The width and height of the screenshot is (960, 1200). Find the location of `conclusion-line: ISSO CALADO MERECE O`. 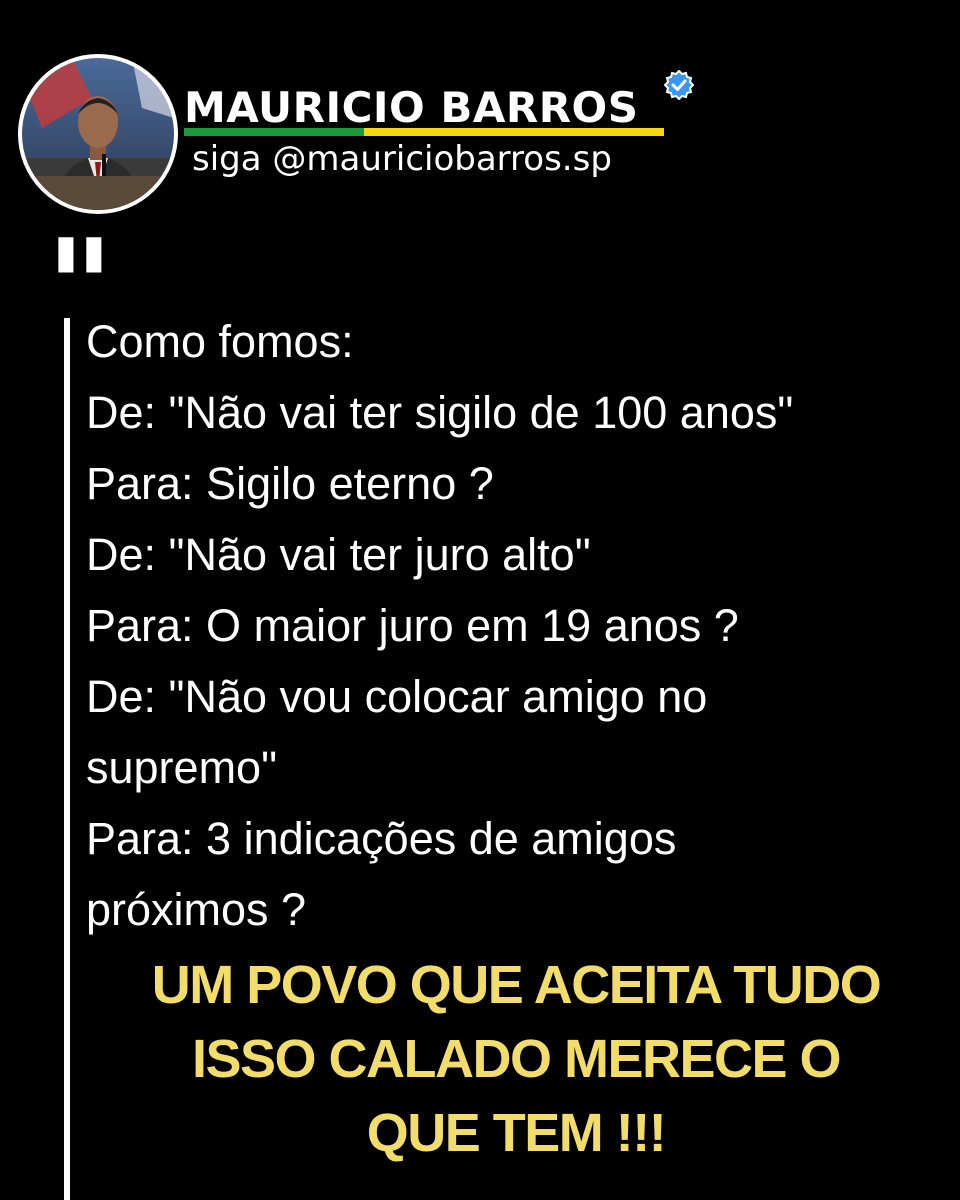

conclusion-line: ISSO CALADO MERECE O is located at coordinates (516, 1059).